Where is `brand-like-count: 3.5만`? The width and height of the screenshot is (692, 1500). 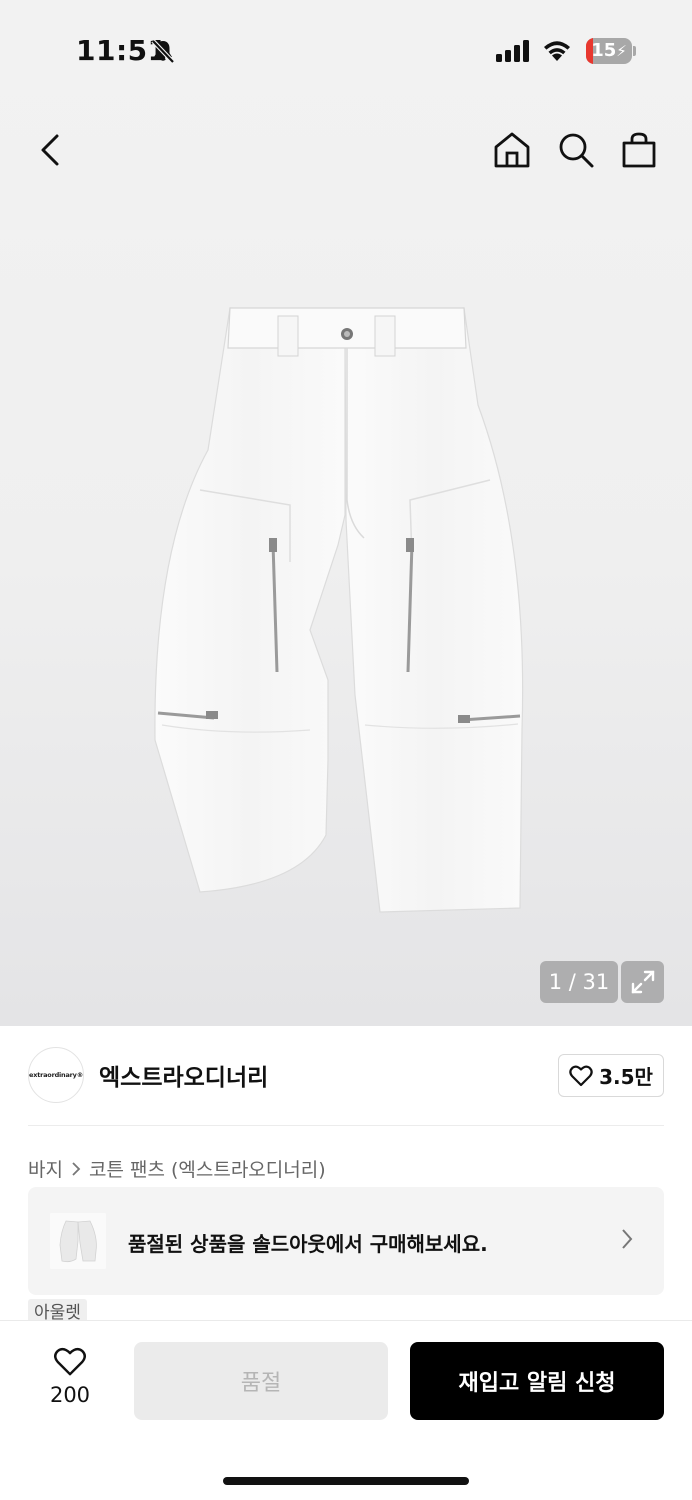
brand-like-count: 3.5만 is located at coordinates (626, 1077).